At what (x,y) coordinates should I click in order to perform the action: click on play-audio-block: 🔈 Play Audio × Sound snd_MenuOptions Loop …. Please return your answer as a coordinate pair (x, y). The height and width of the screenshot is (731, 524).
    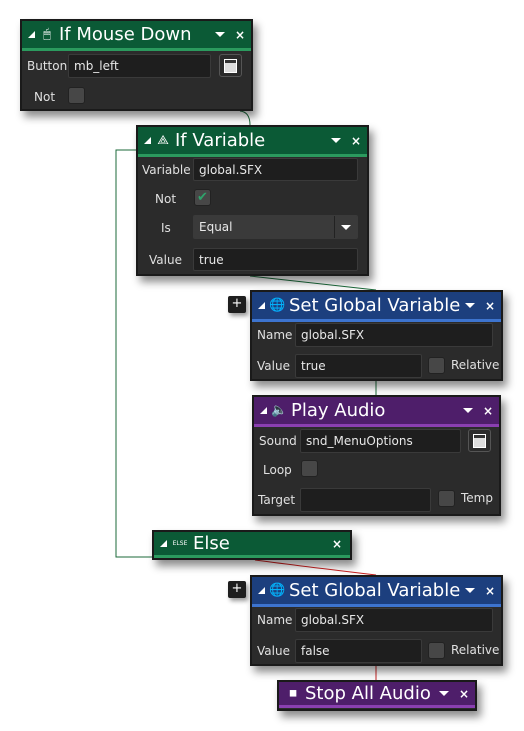
    Looking at the image, I should click on (376, 455).